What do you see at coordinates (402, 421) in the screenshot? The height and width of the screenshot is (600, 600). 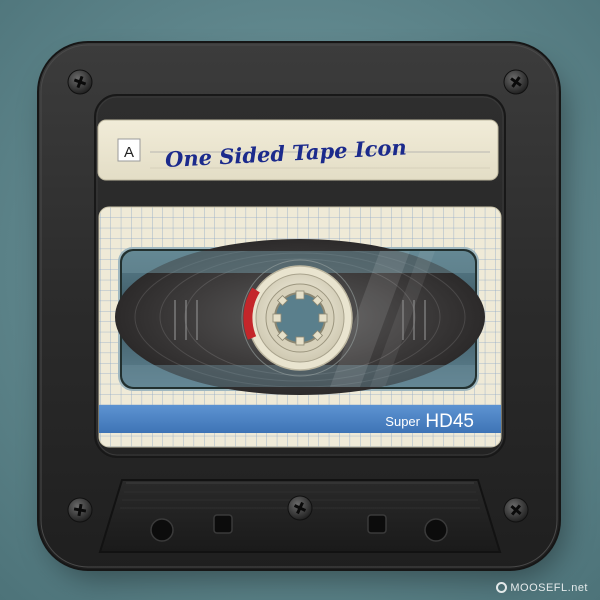 I see `stripe-prefix: Super` at bounding box center [402, 421].